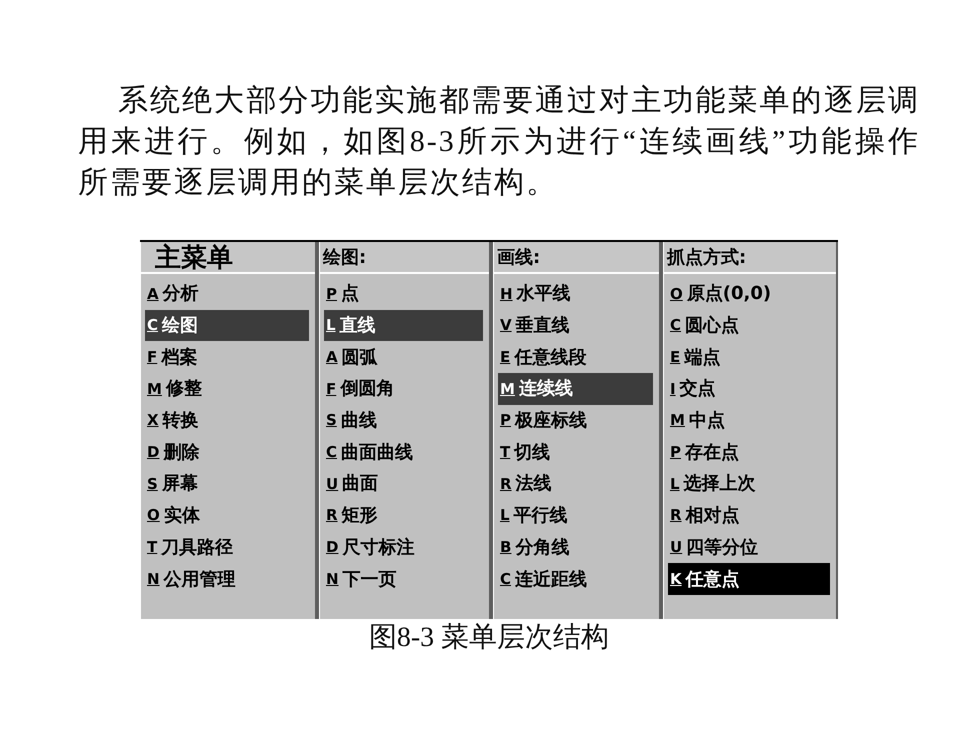 The height and width of the screenshot is (735, 980). Describe the element at coordinates (749, 357) in the screenshot. I see `menu-item: E 端点` at that location.